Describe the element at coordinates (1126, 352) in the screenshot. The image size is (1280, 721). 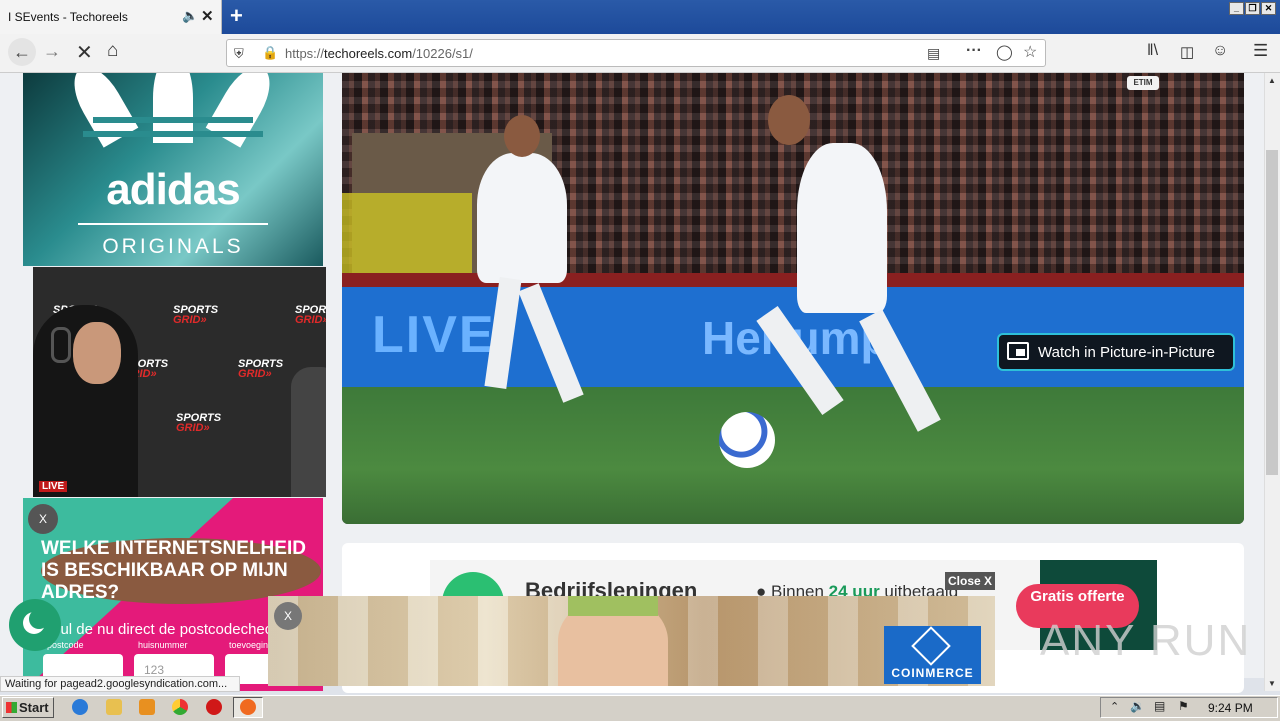
I see `pip-label: Watch in Picture-in-Picture` at that location.